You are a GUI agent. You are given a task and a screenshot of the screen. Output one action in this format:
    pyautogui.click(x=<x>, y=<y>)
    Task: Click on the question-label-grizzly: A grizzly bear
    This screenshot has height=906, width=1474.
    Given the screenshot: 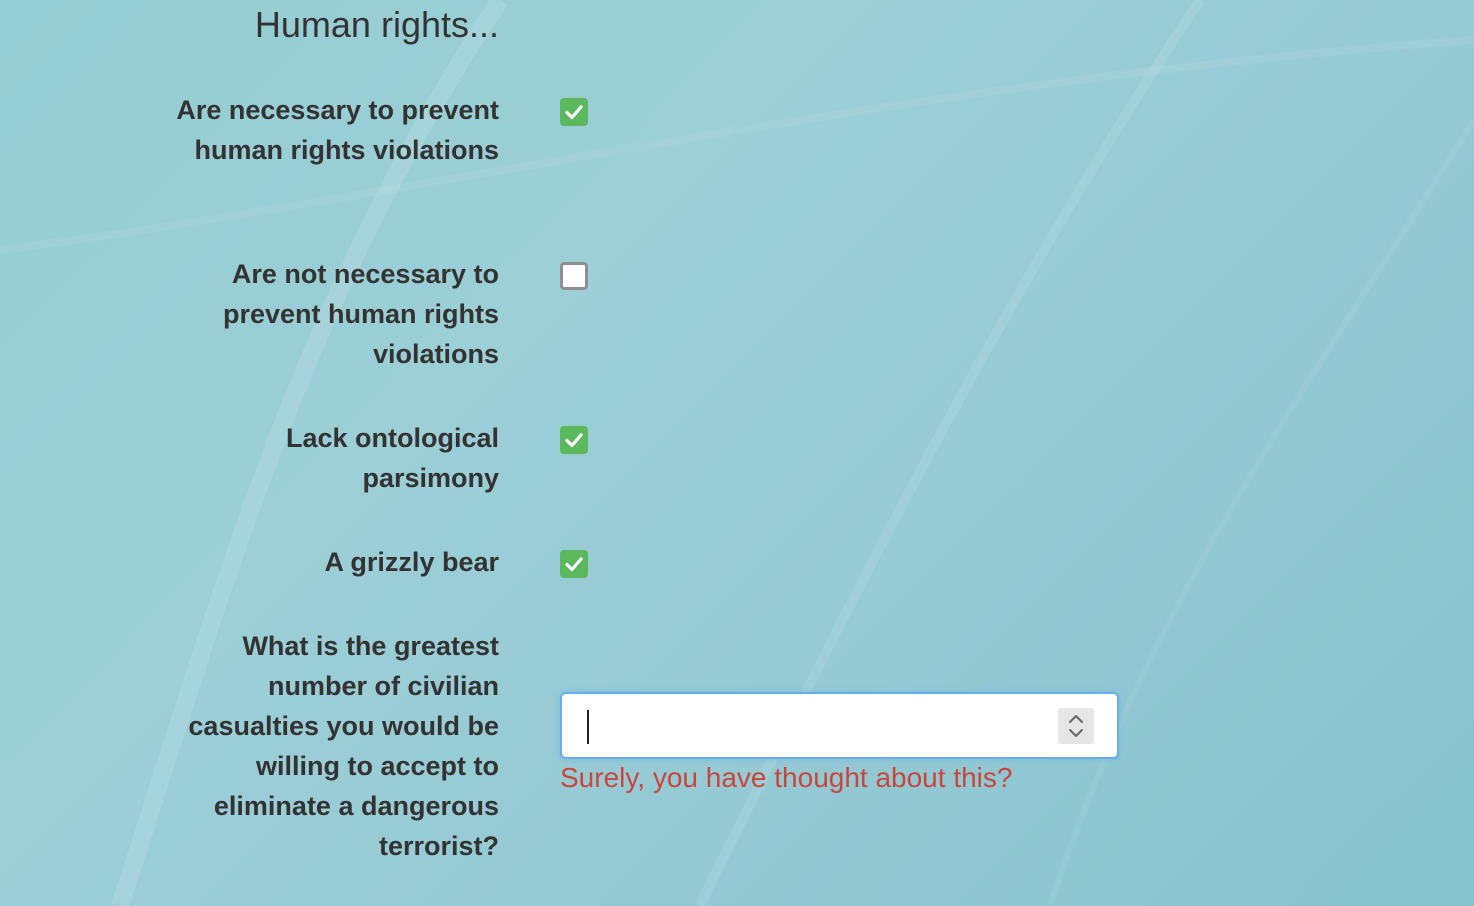 What is the action you would take?
    pyautogui.click(x=411, y=562)
    